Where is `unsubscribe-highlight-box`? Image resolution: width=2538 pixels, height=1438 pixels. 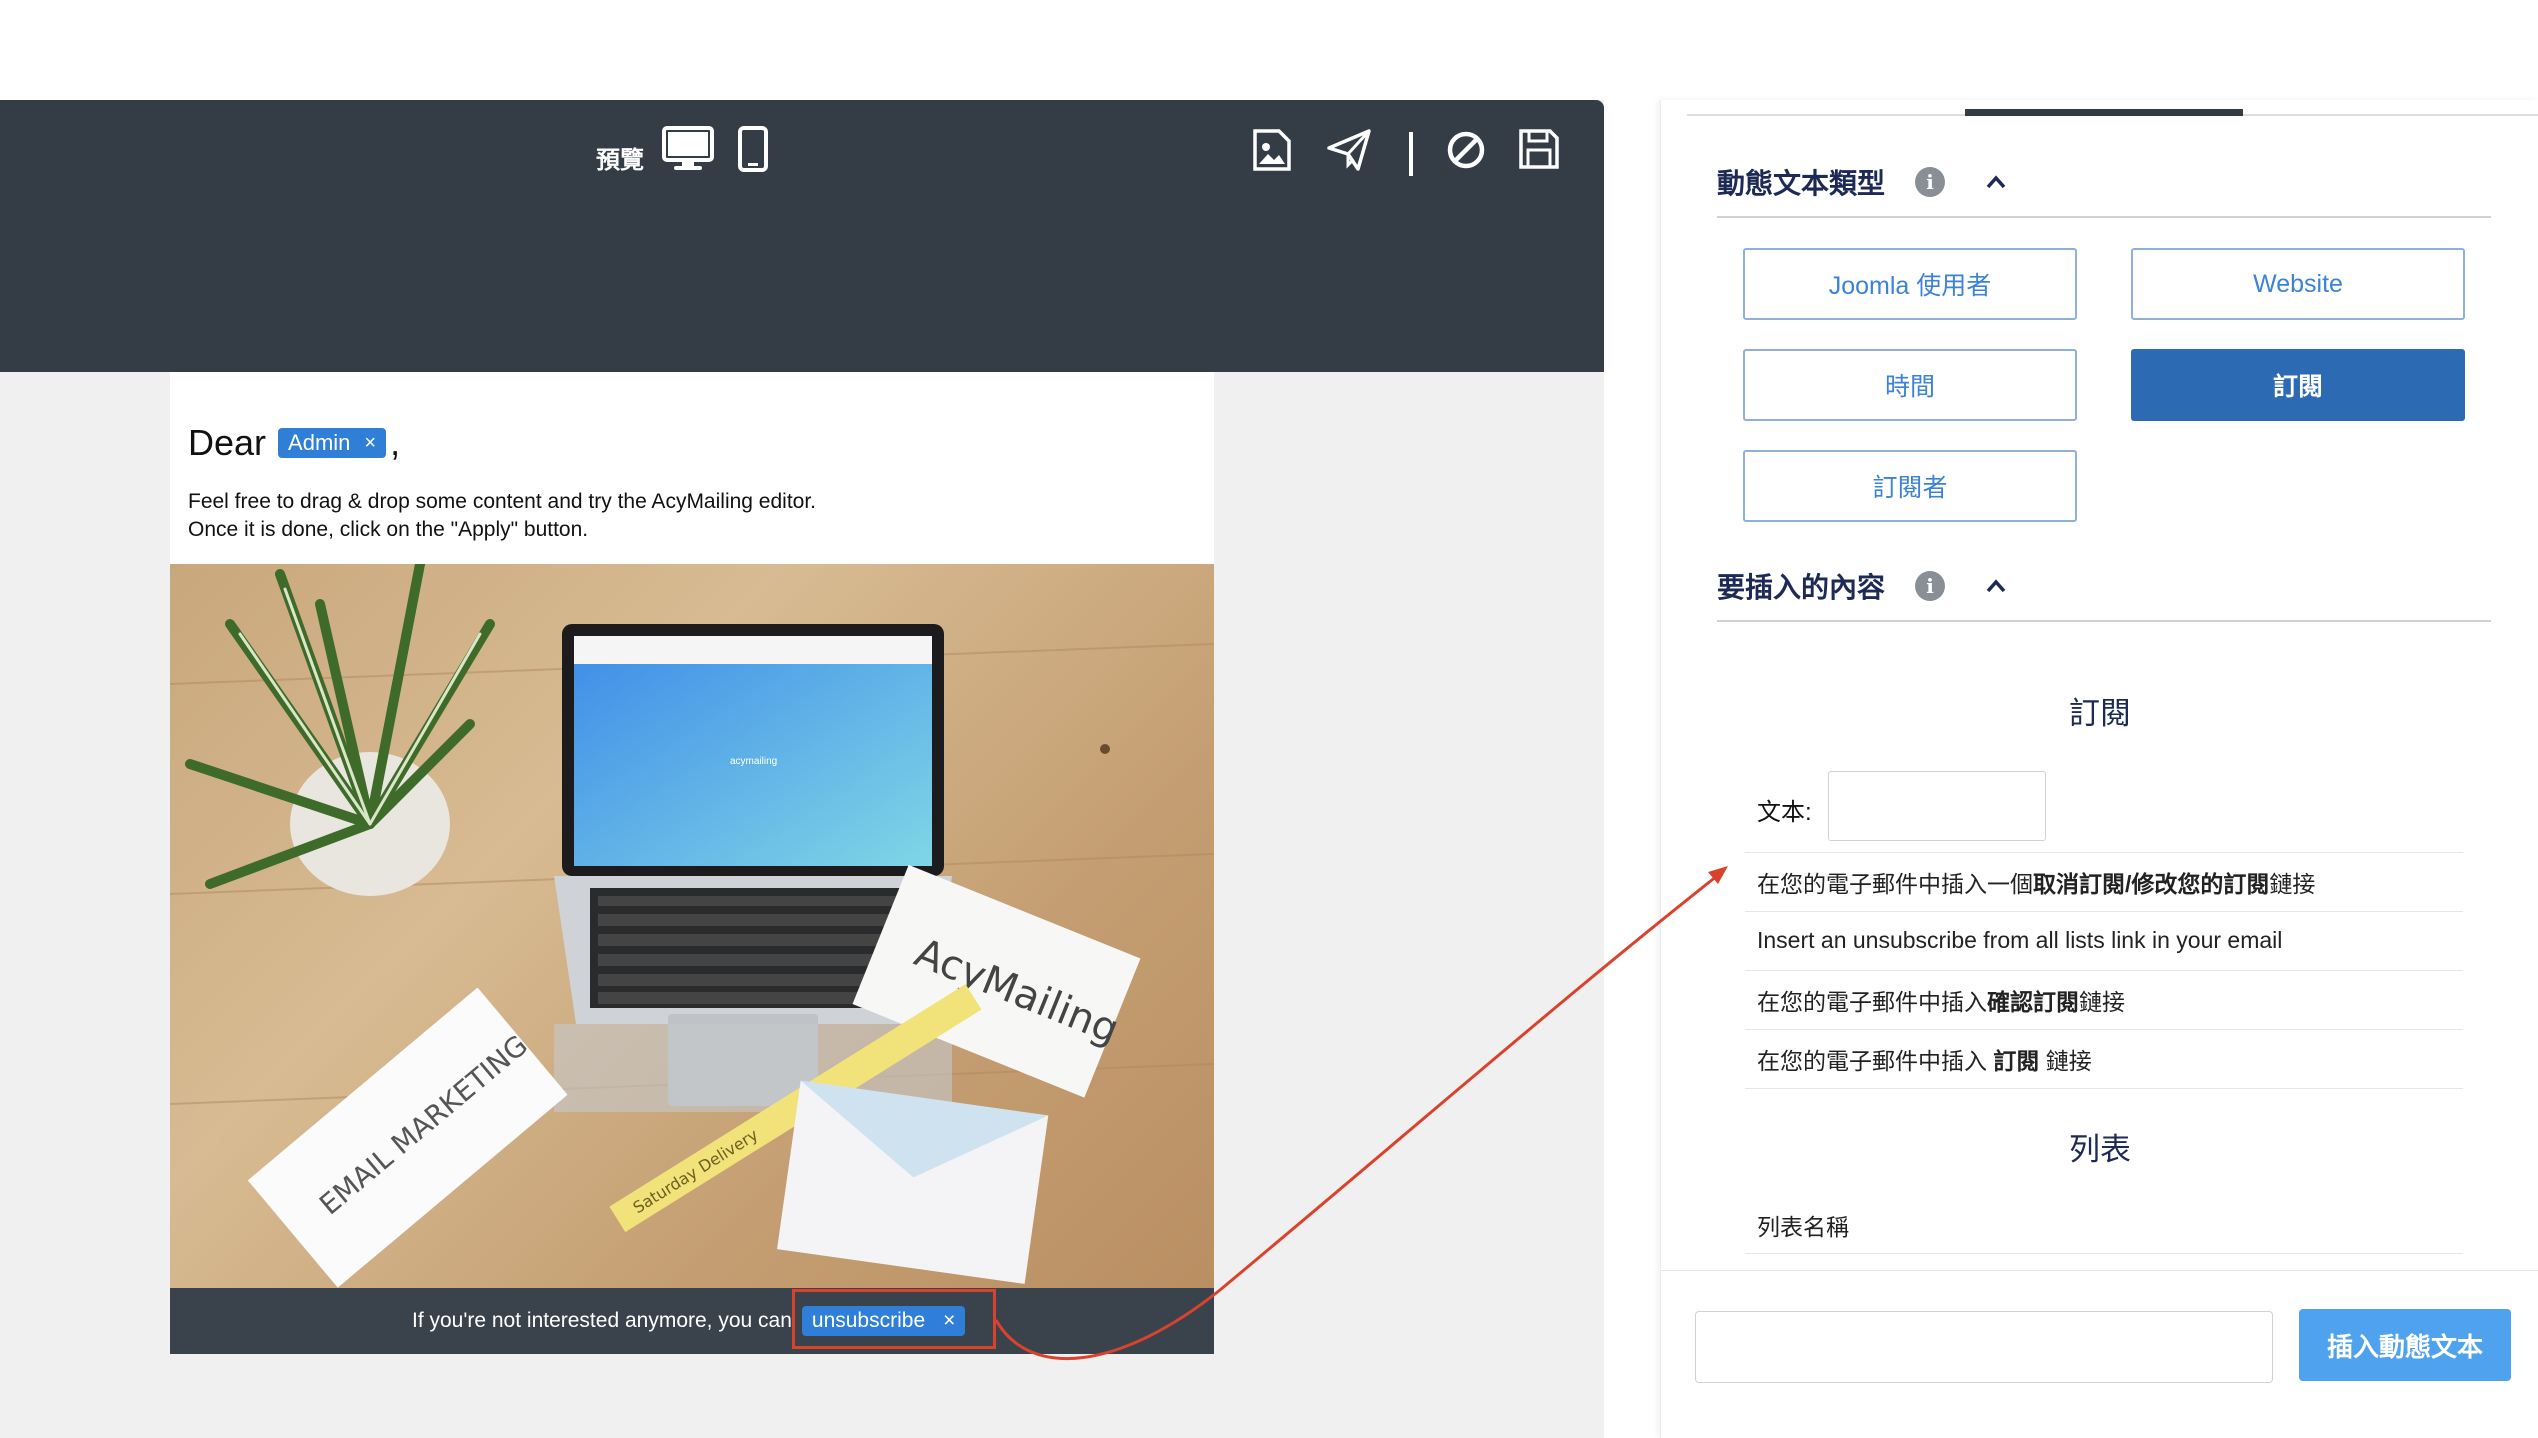 unsubscribe-highlight-box is located at coordinates (894, 1319).